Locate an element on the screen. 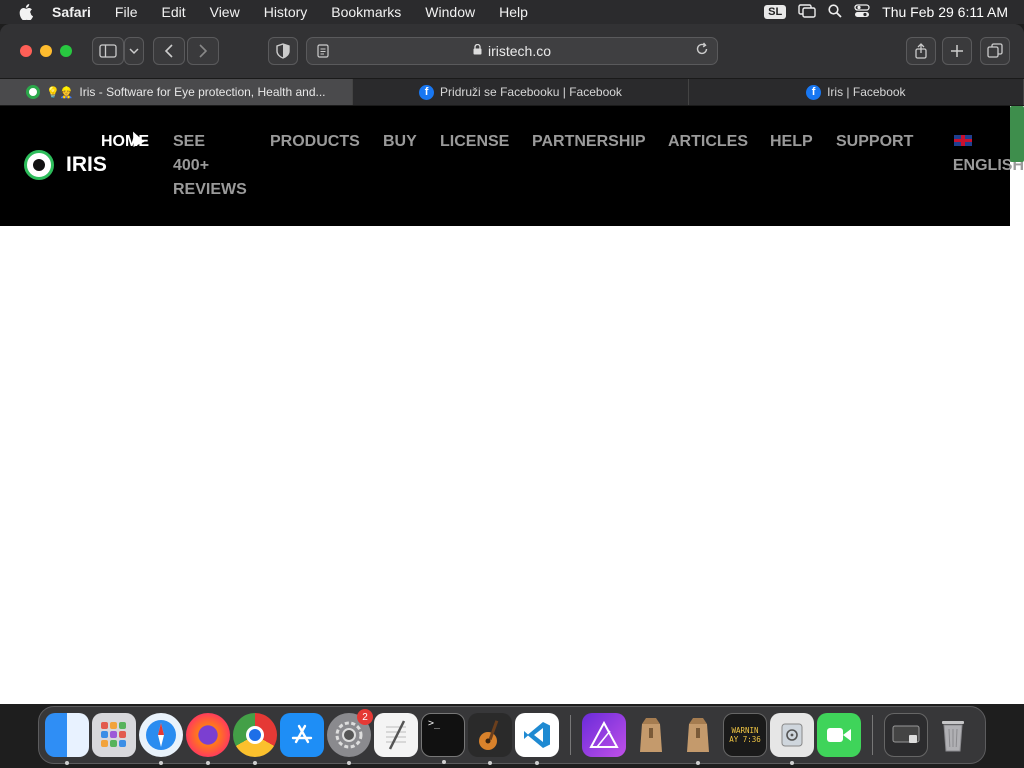 This screenshot has width=1024, height=768. chevron-left-icon is located at coordinates (168, 51).